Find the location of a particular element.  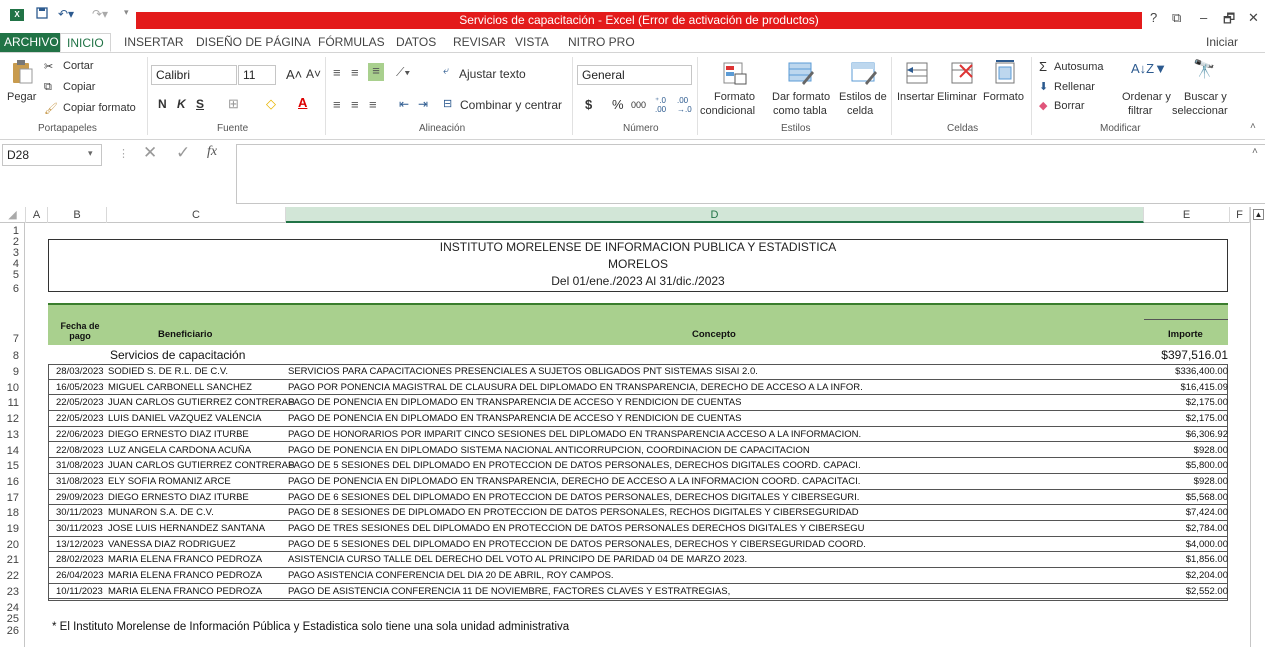

minimize-icon: – is located at coordinates (1203, 17).